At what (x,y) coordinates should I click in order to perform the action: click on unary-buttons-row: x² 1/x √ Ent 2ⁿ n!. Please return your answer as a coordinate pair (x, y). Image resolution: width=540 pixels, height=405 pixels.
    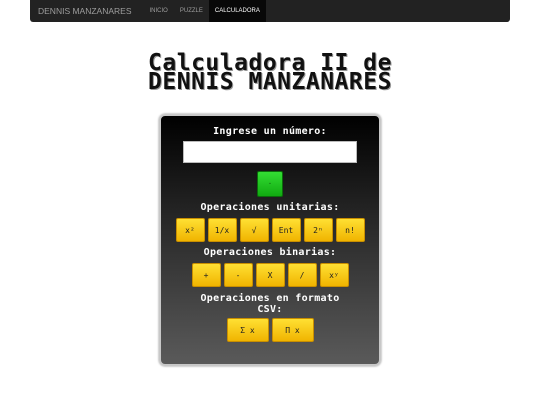
    Looking at the image, I should click on (270, 230).